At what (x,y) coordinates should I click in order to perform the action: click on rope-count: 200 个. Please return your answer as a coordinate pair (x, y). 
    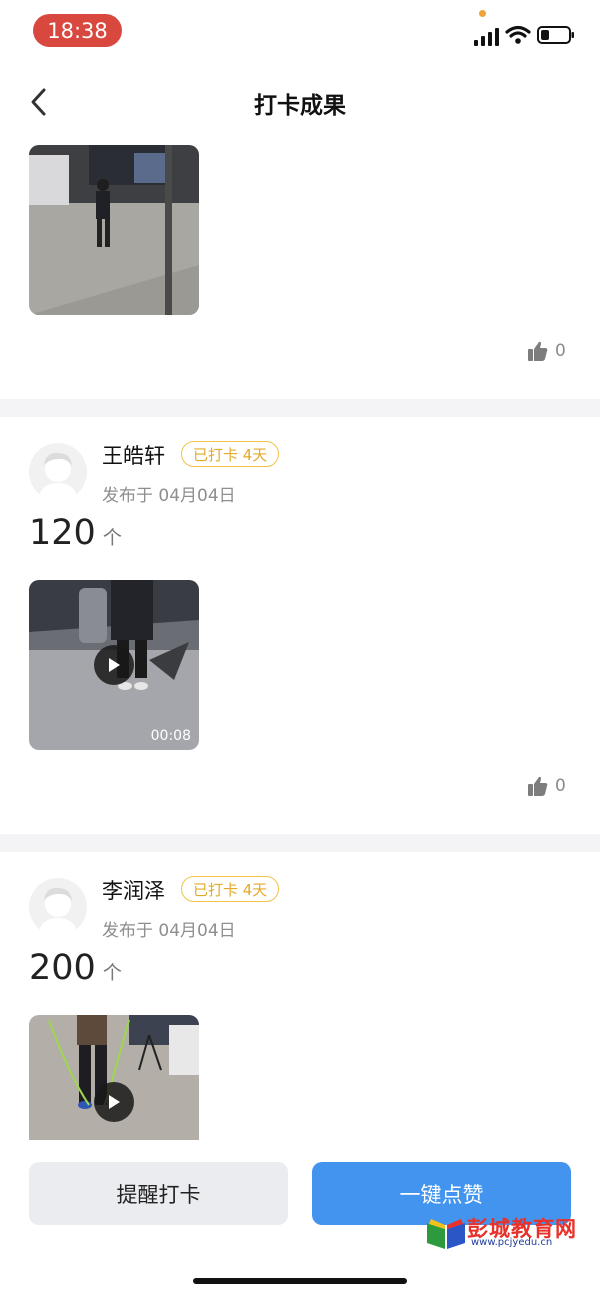
    Looking at the image, I should click on (75, 968).